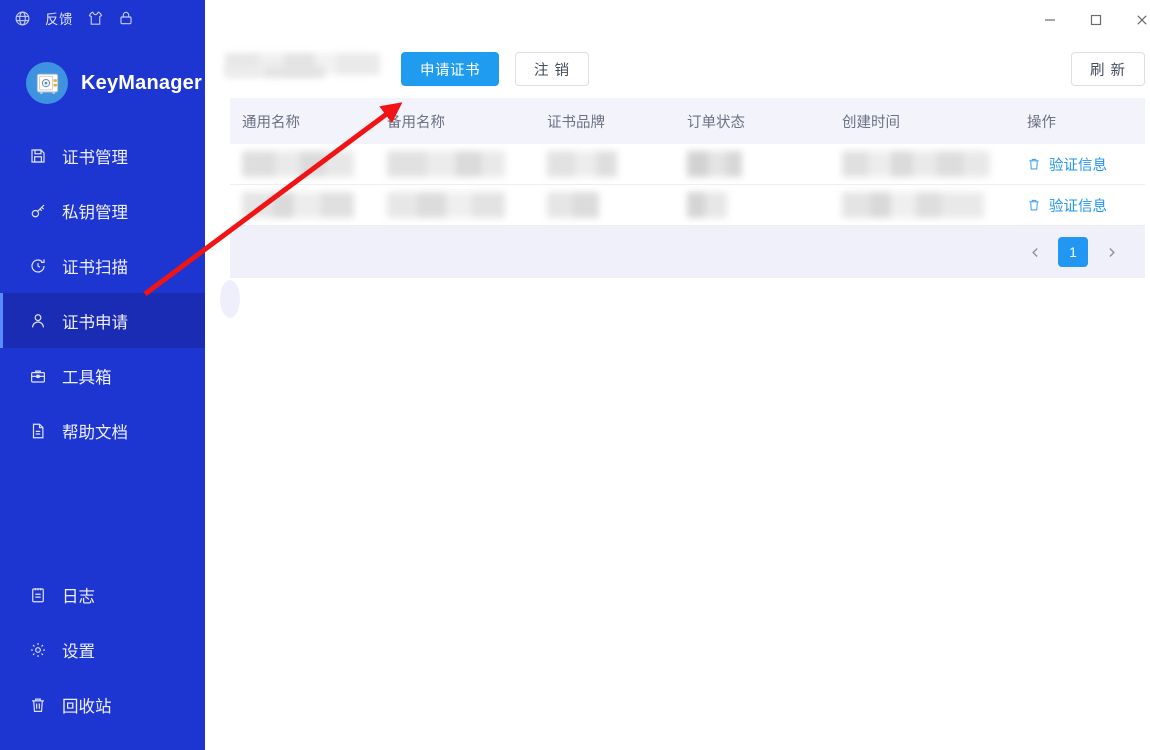 This screenshot has height=750, width=1150. I want to click on sidebar-item-label: 证书扫描, so click(95, 267).